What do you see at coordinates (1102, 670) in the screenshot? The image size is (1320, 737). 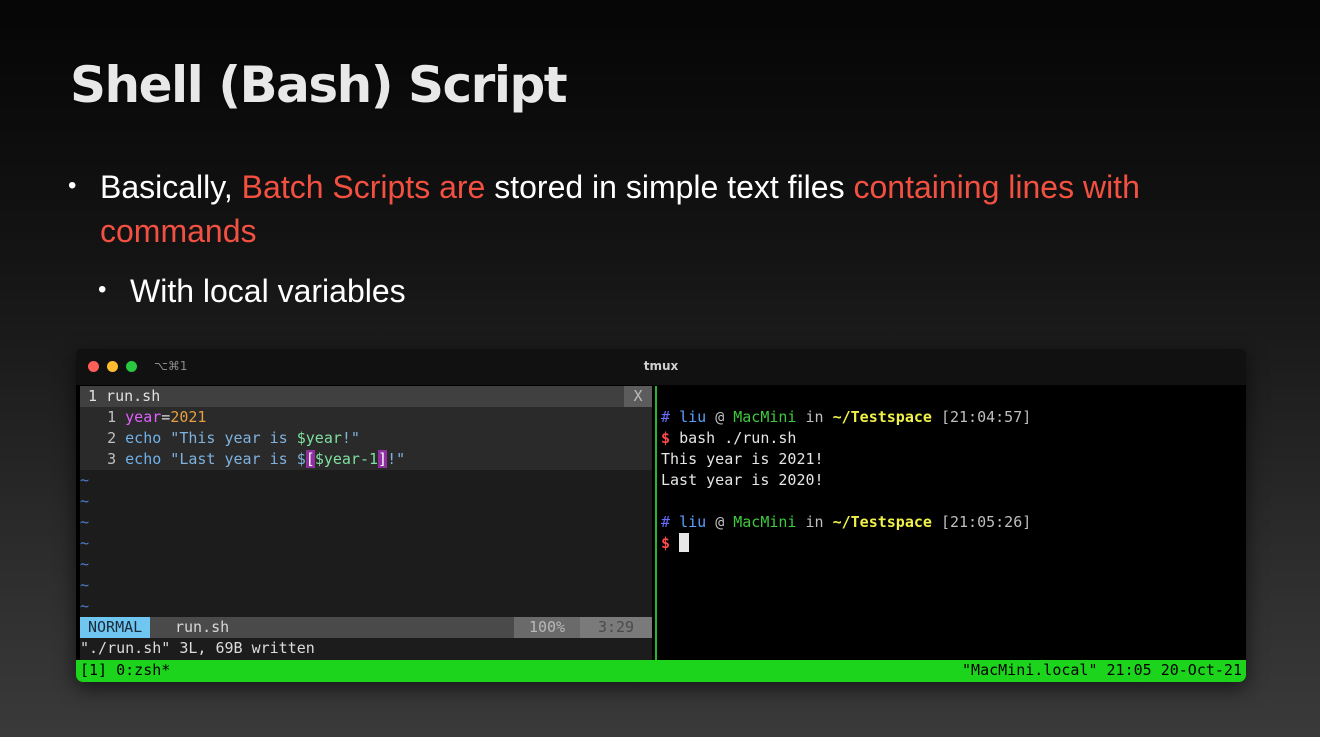 I see `tmux-status-right: "MacMini.local" 21:05 20-Oct-21` at bounding box center [1102, 670].